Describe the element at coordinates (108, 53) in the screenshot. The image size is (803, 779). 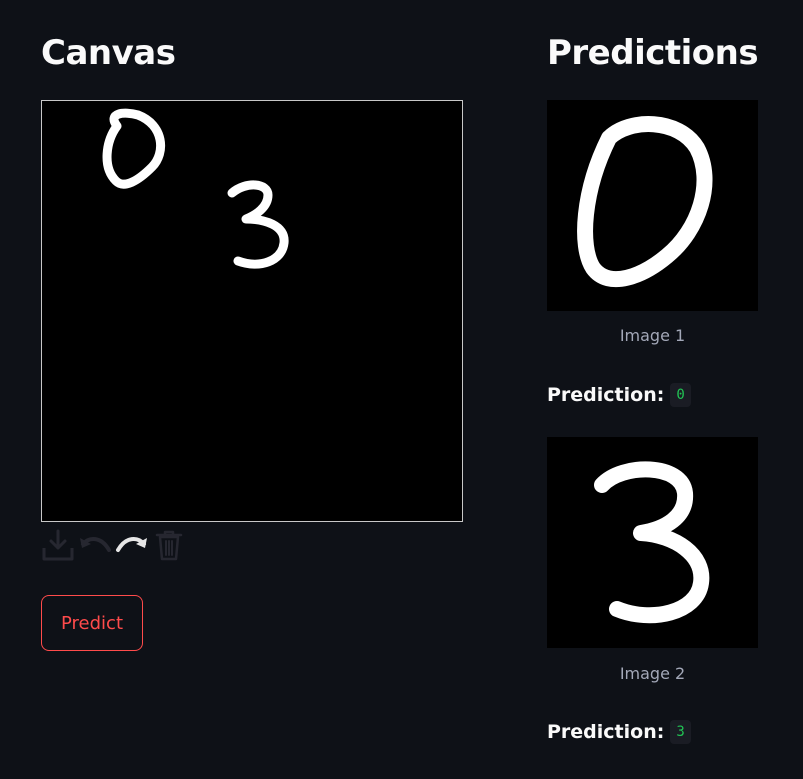
I see `canvas-heading: Canvas` at that location.